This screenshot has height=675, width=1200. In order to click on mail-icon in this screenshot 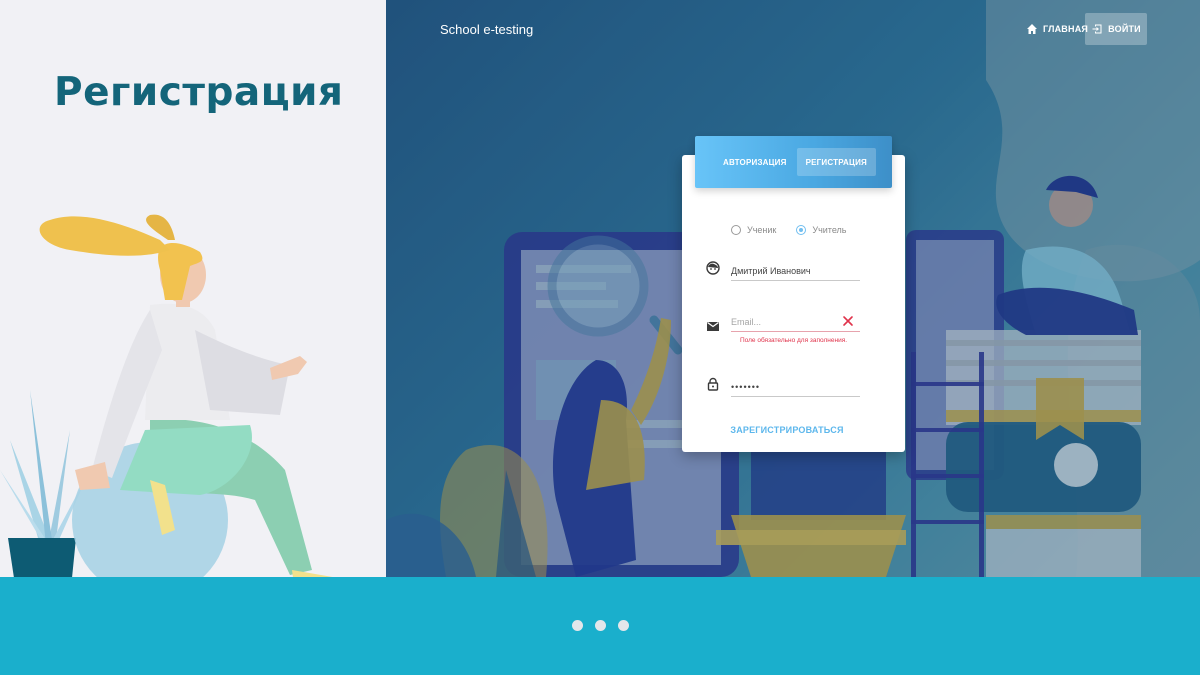, I will do `click(713, 326)`.